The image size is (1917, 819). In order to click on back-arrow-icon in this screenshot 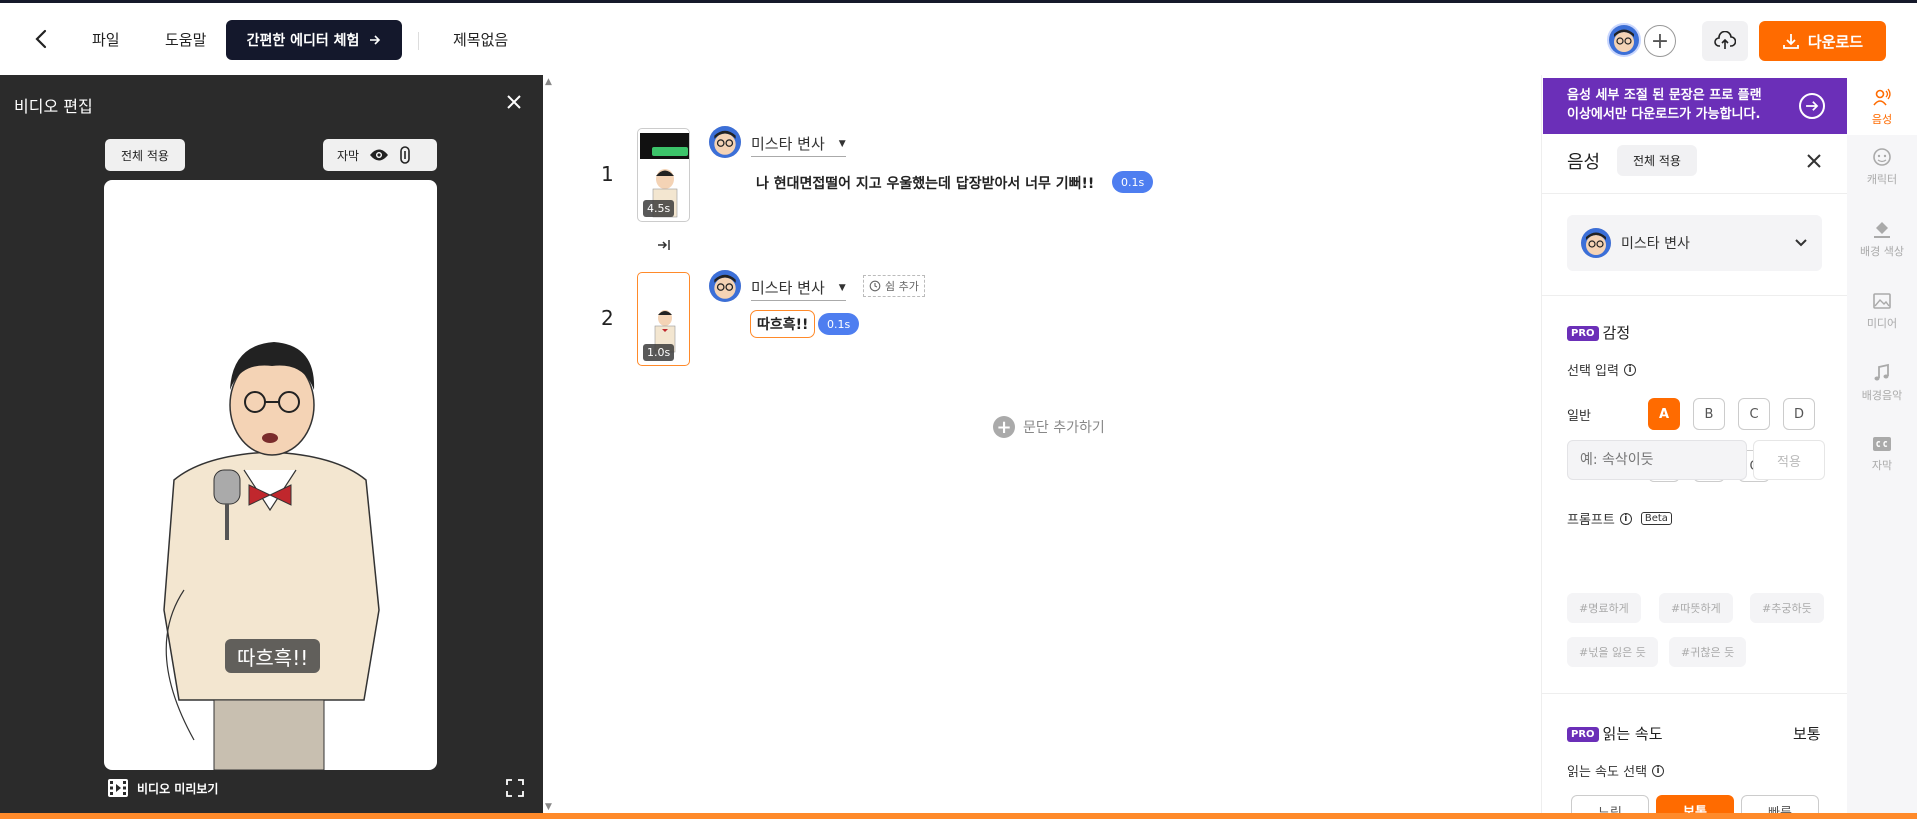, I will do `click(42, 39)`.